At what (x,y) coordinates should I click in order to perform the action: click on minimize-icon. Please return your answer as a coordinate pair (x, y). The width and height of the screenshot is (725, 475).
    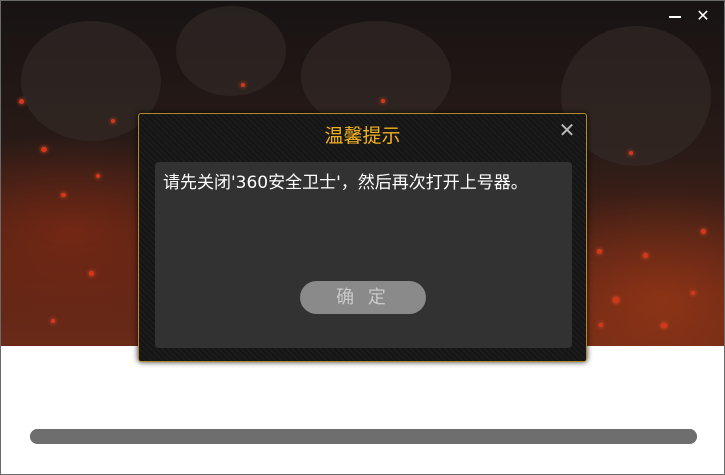
    Looking at the image, I should click on (675, 17).